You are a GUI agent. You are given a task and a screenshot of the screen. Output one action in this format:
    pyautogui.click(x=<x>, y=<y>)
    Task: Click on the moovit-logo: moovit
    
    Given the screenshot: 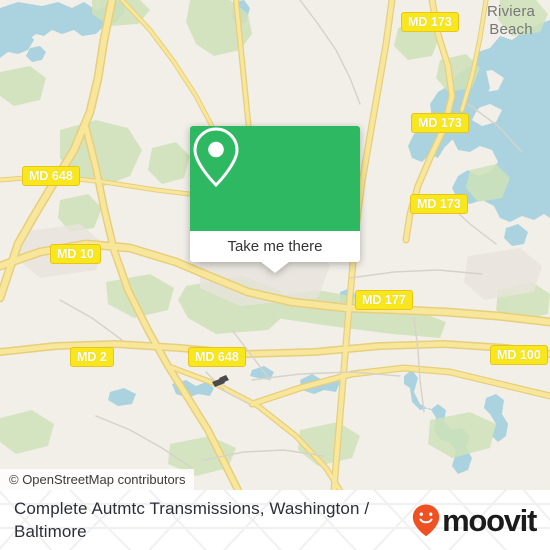 What is the action you would take?
    pyautogui.click(x=474, y=520)
    